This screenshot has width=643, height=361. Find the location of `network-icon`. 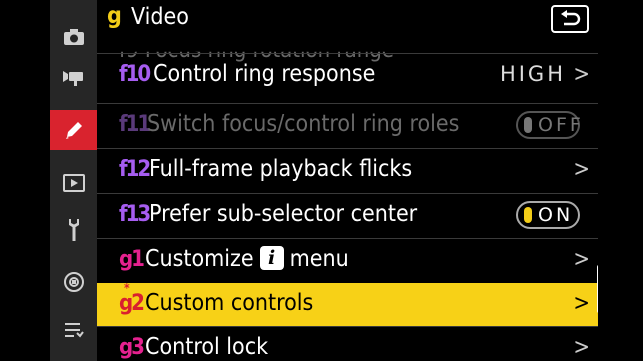

network-icon is located at coordinates (73, 282).